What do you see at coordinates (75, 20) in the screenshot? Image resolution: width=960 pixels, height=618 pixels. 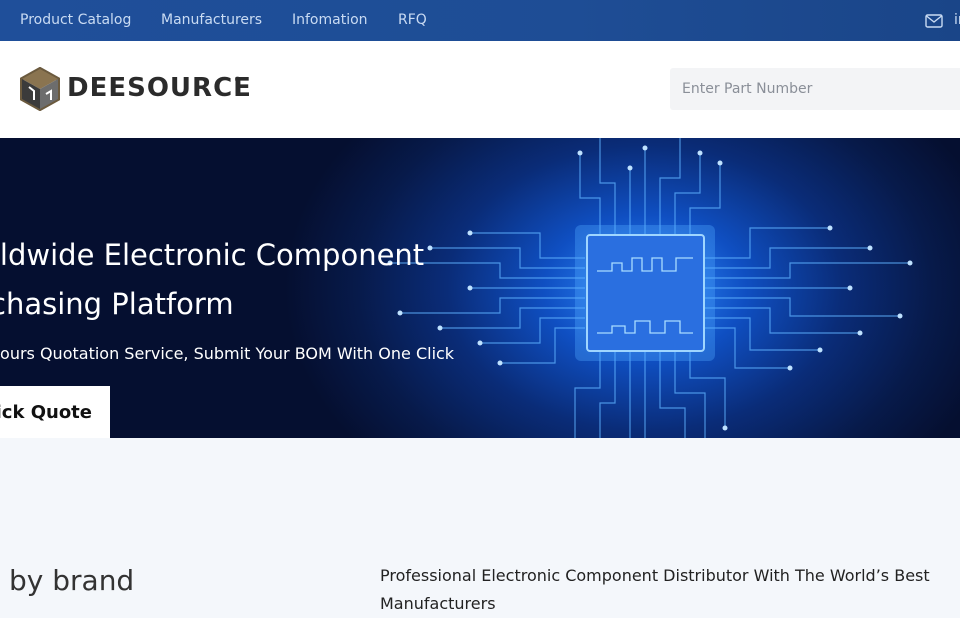 I see `nav-product-catalog: Product Catalog` at bounding box center [75, 20].